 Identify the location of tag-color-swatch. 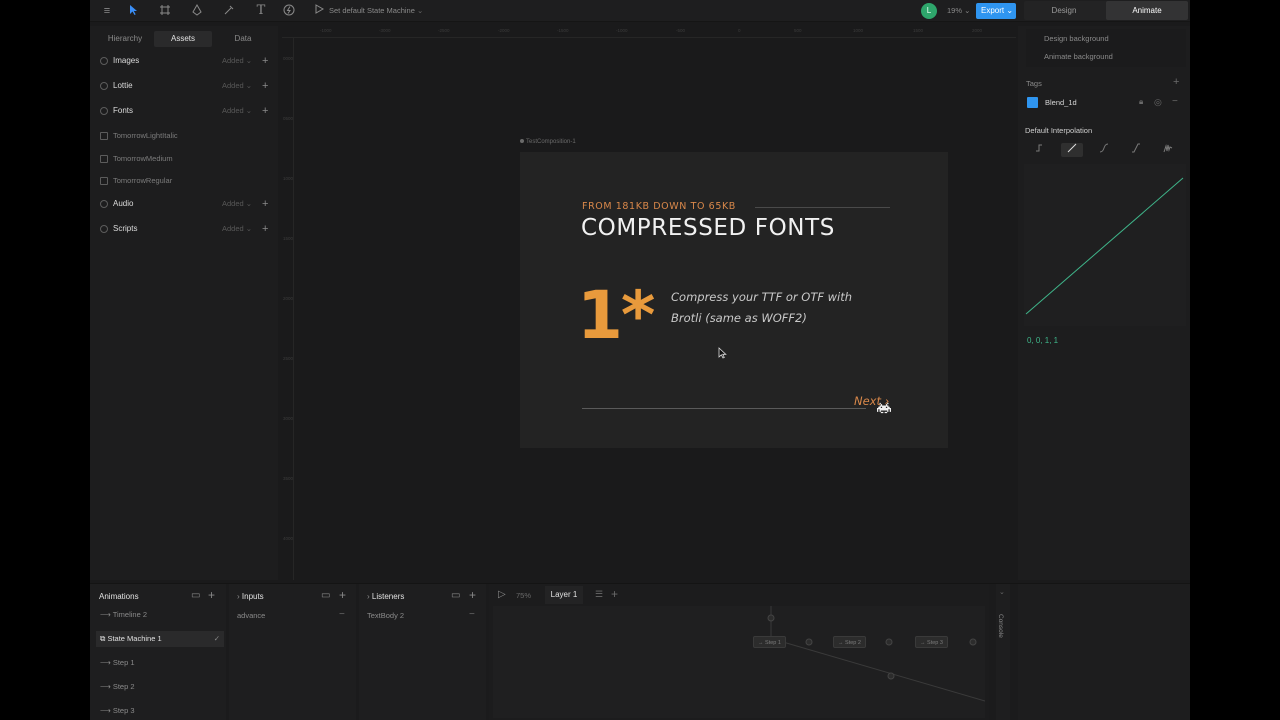
(1032, 102).